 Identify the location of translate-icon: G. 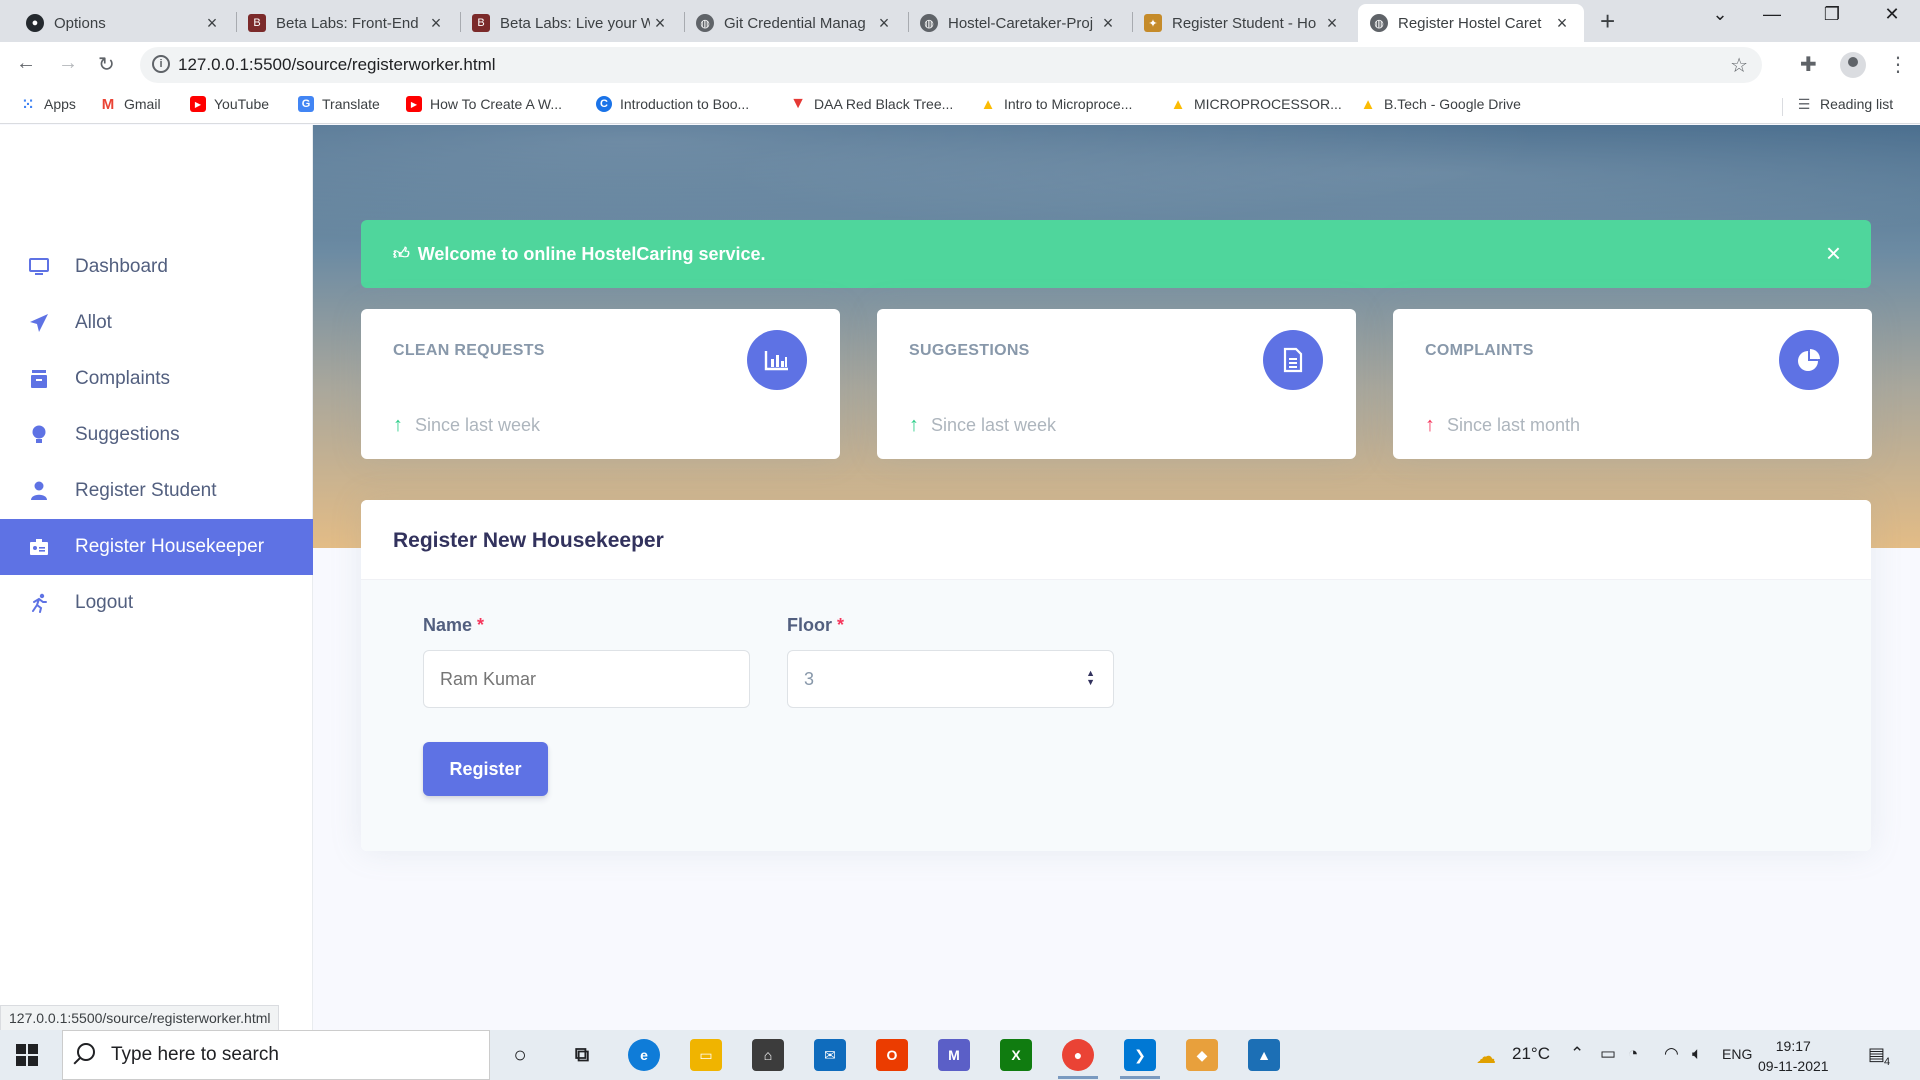
(306, 104).